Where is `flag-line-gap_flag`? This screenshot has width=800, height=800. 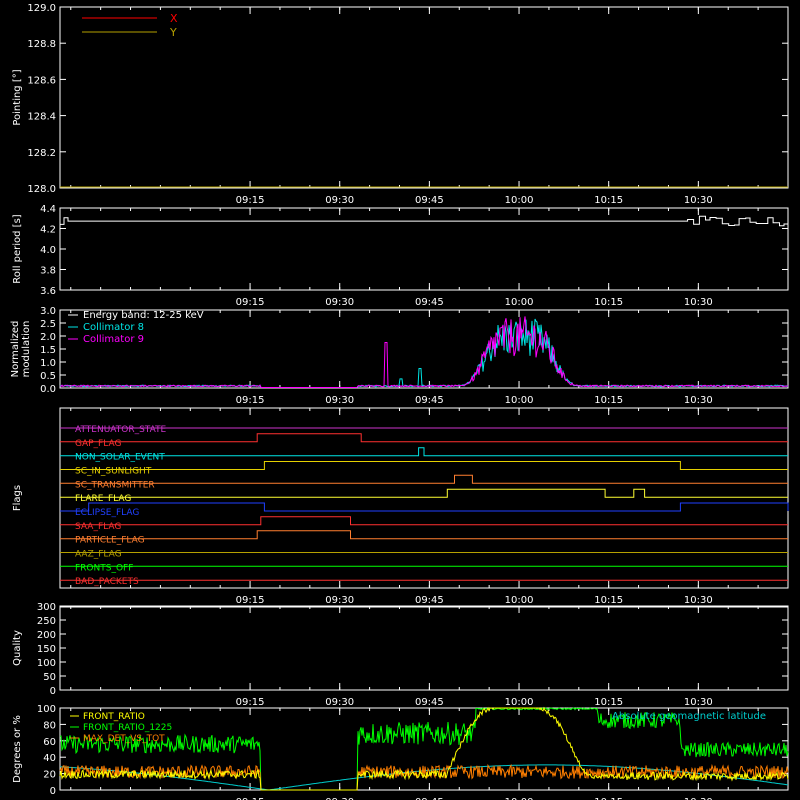
flag-line-gap_flag is located at coordinates (424, 438).